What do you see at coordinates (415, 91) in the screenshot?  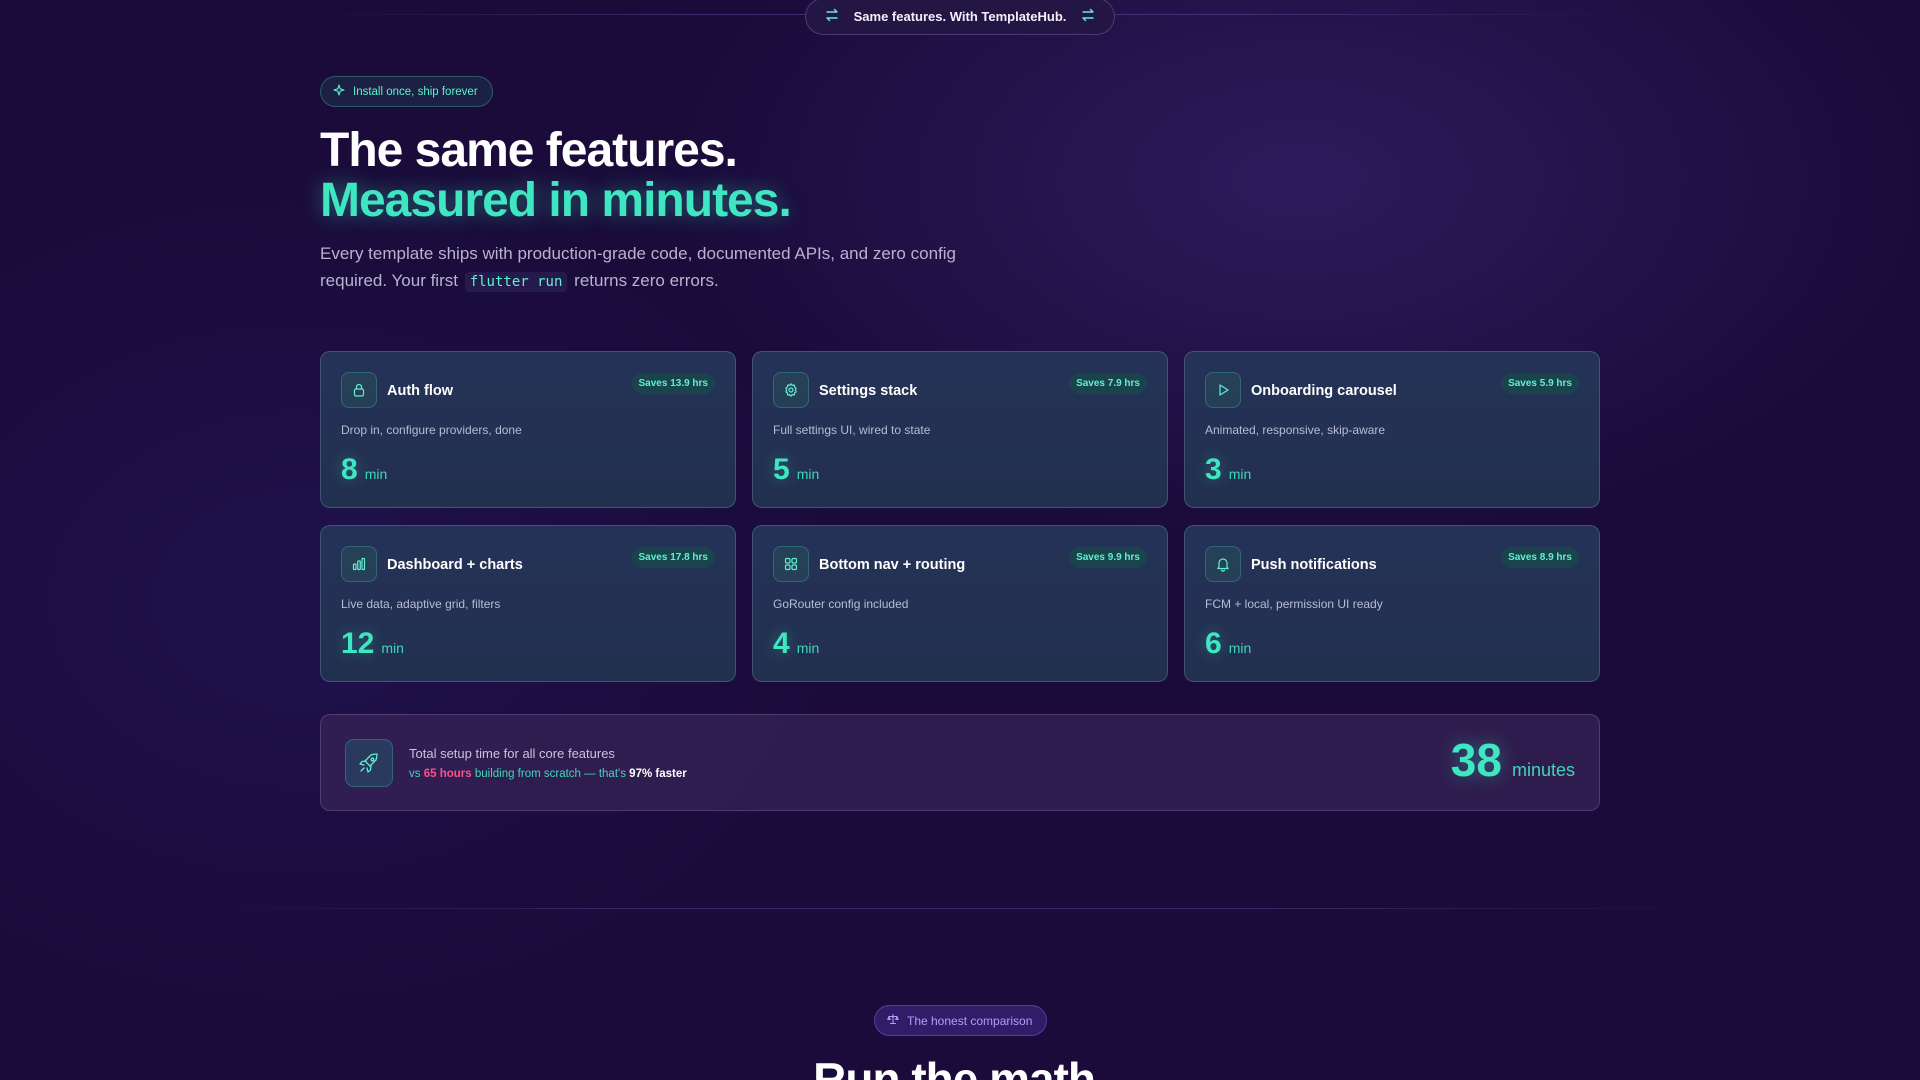 I see `hero-badge-label: Install once, ship forever` at bounding box center [415, 91].